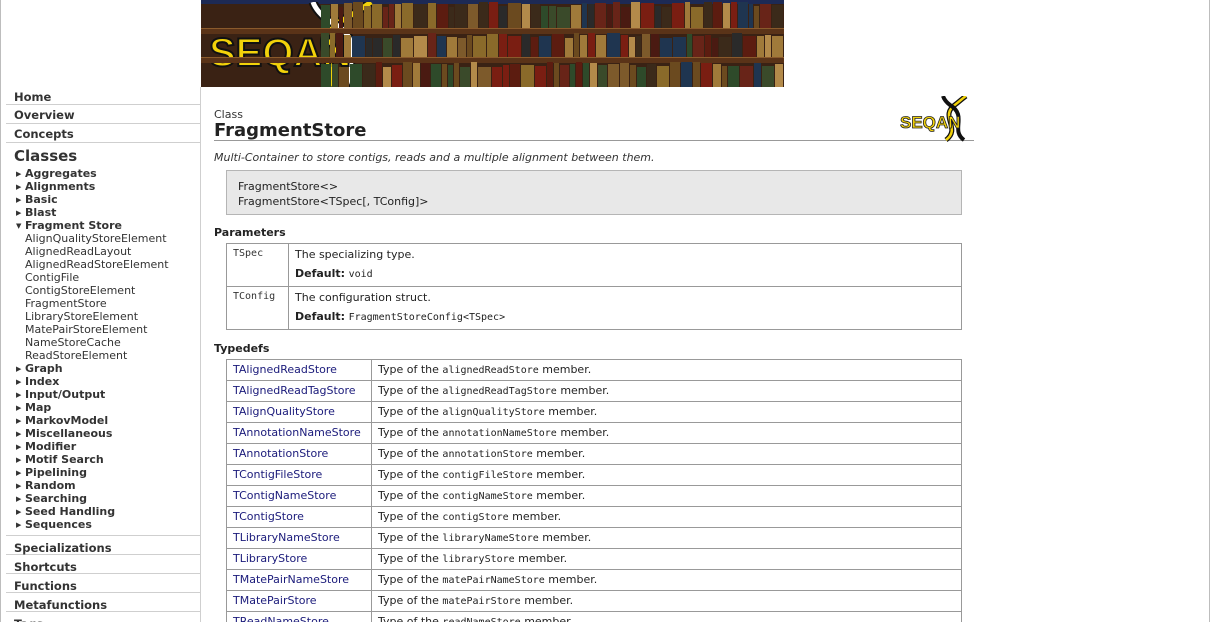 The width and height of the screenshot is (1210, 622). What do you see at coordinates (108, 212) in the screenshot?
I see `class-group-blast: ▶ Blast` at bounding box center [108, 212].